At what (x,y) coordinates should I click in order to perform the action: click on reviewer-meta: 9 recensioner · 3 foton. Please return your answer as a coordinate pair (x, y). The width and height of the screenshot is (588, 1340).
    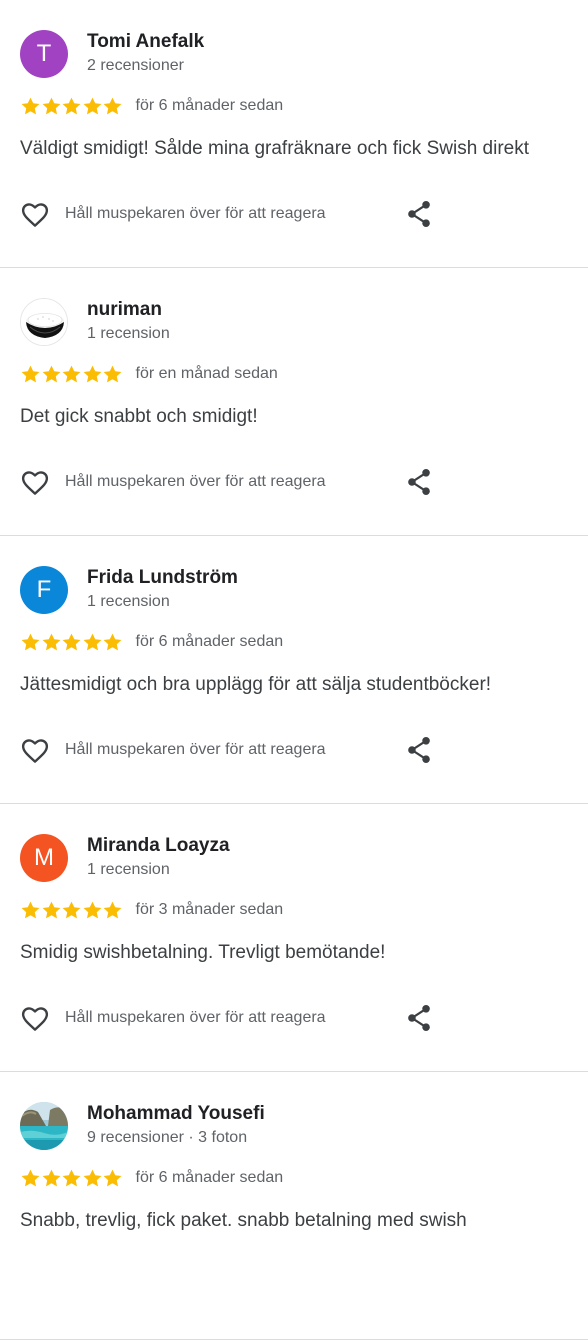
    Looking at the image, I should click on (167, 1137).